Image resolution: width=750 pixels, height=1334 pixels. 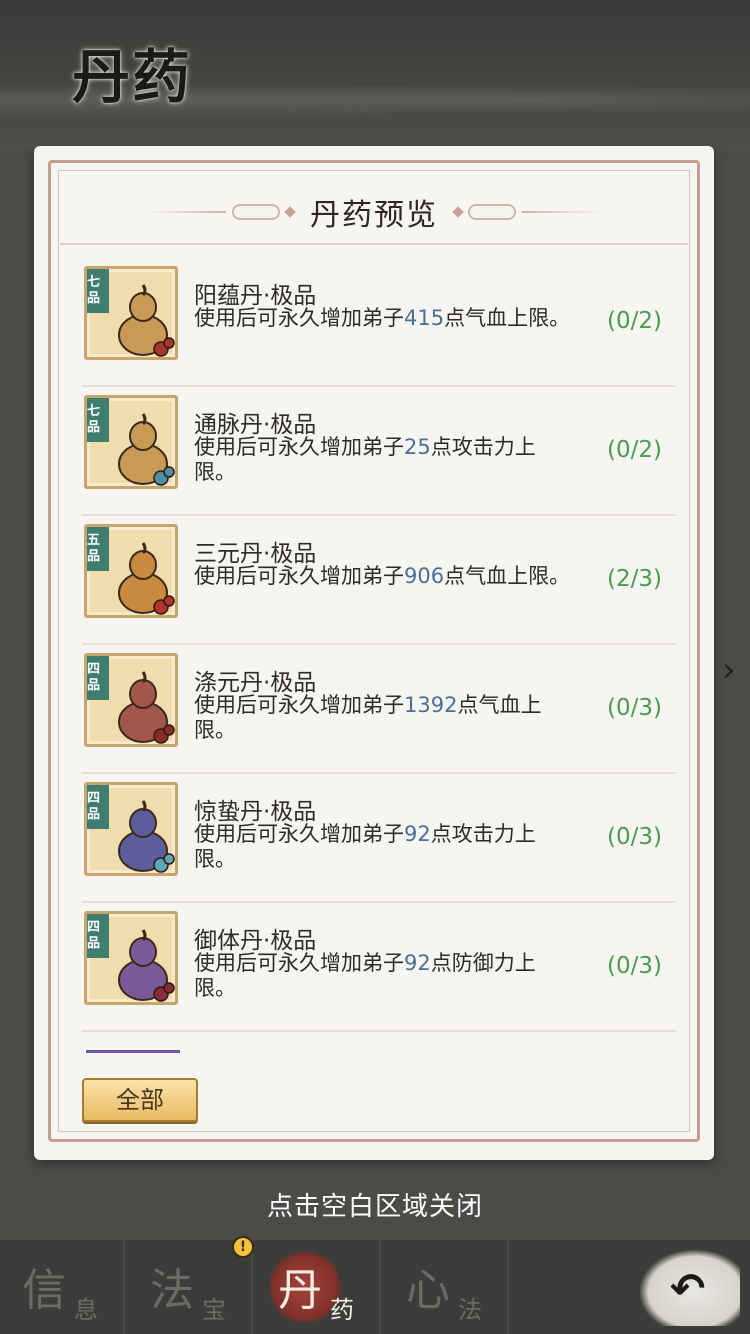 I want to click on pill-list-item: 七品 阳蕴丹·极品 使用后可永久增加弟子415点气血上限。 (0/2), so click(x=379, y=322).